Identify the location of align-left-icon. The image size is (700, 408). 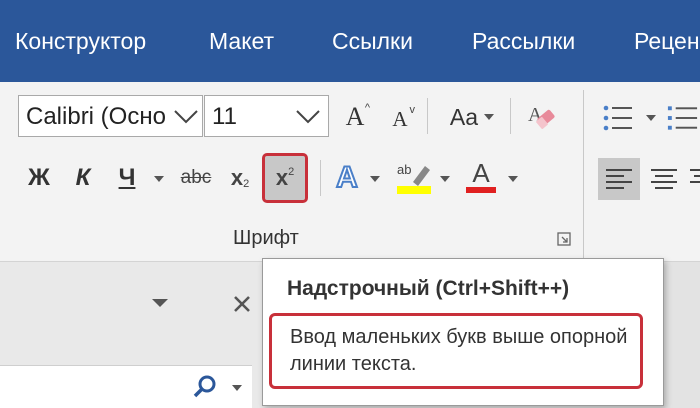
(619, 179).